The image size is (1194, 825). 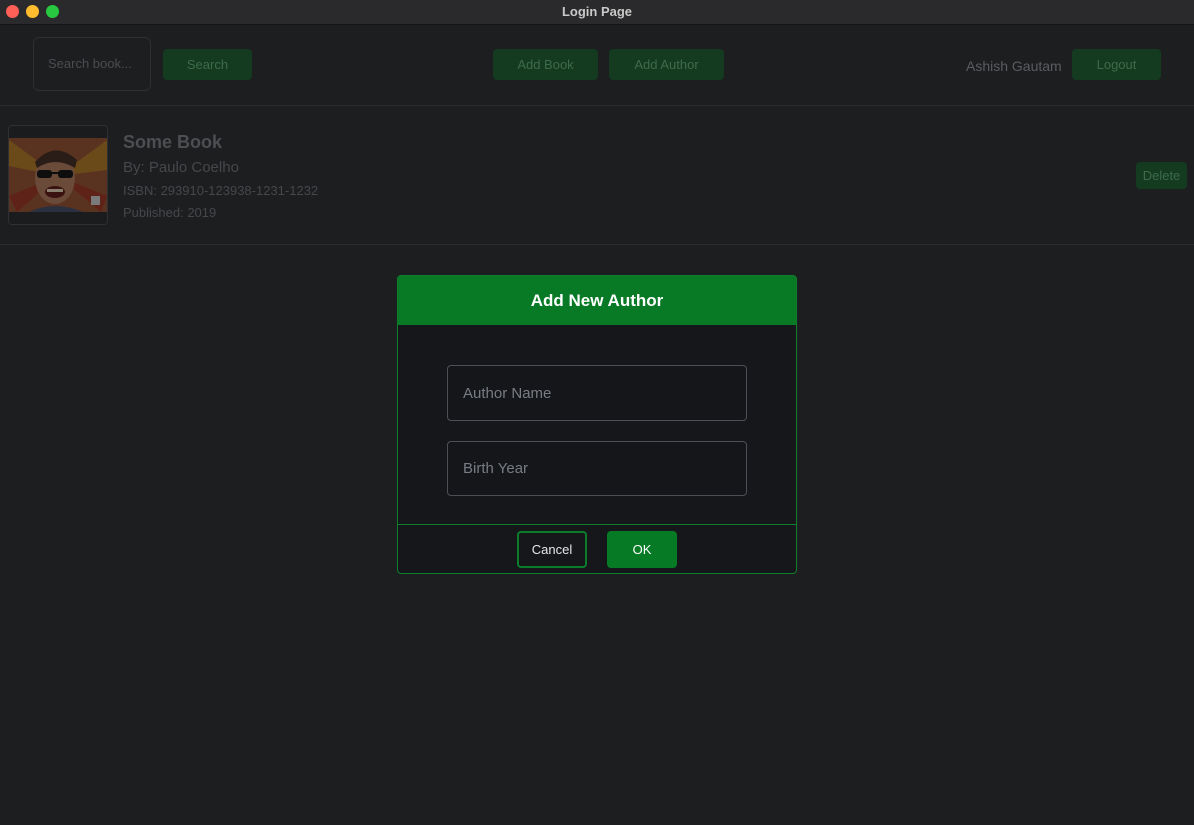 I want to click on ok-button: OK, so click(x=642, y=549).